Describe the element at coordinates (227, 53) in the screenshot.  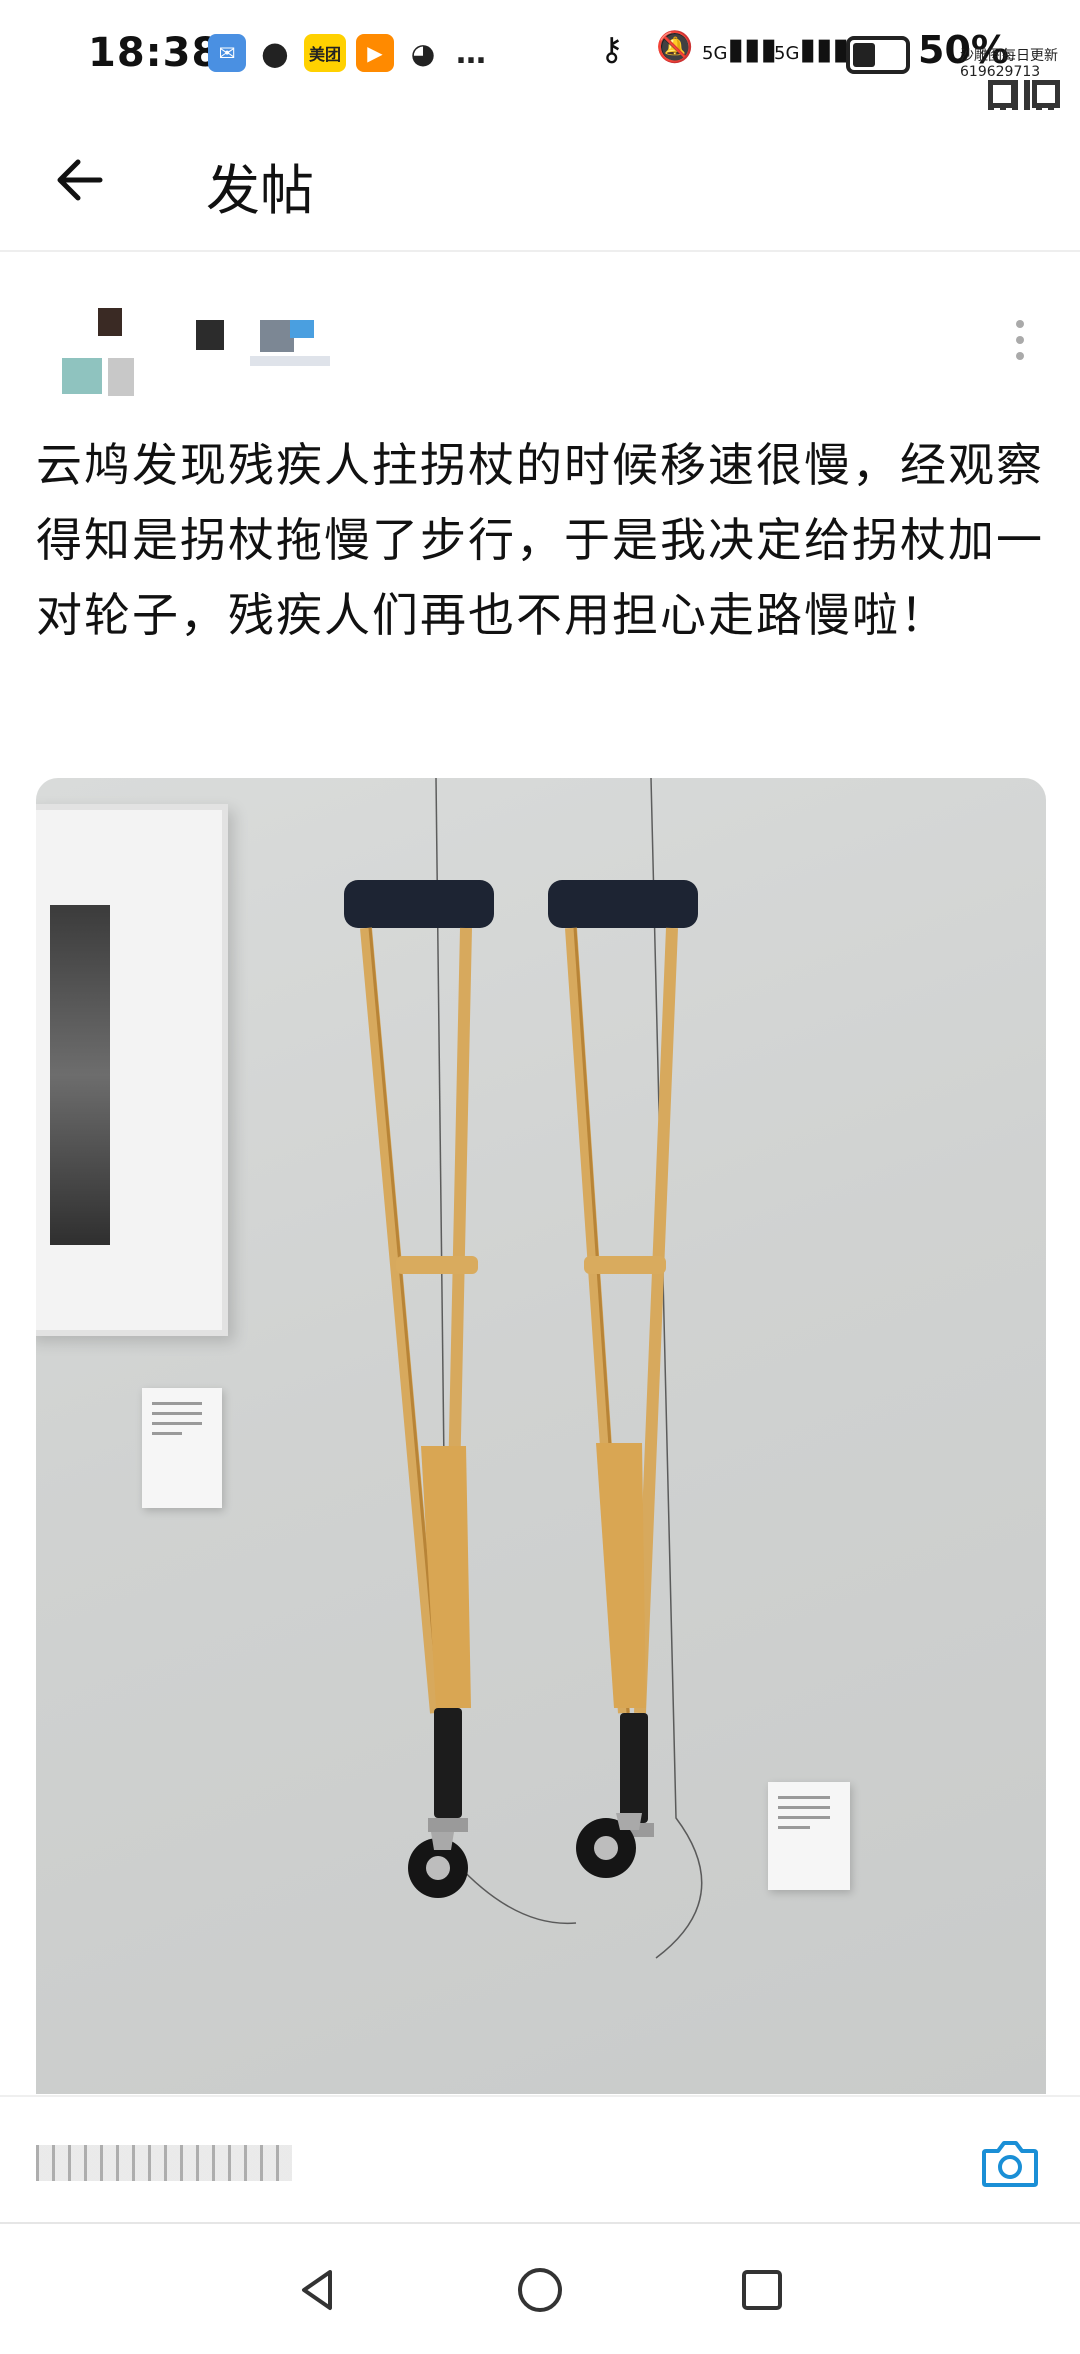
I see `mail-icon: ✉` at that location.